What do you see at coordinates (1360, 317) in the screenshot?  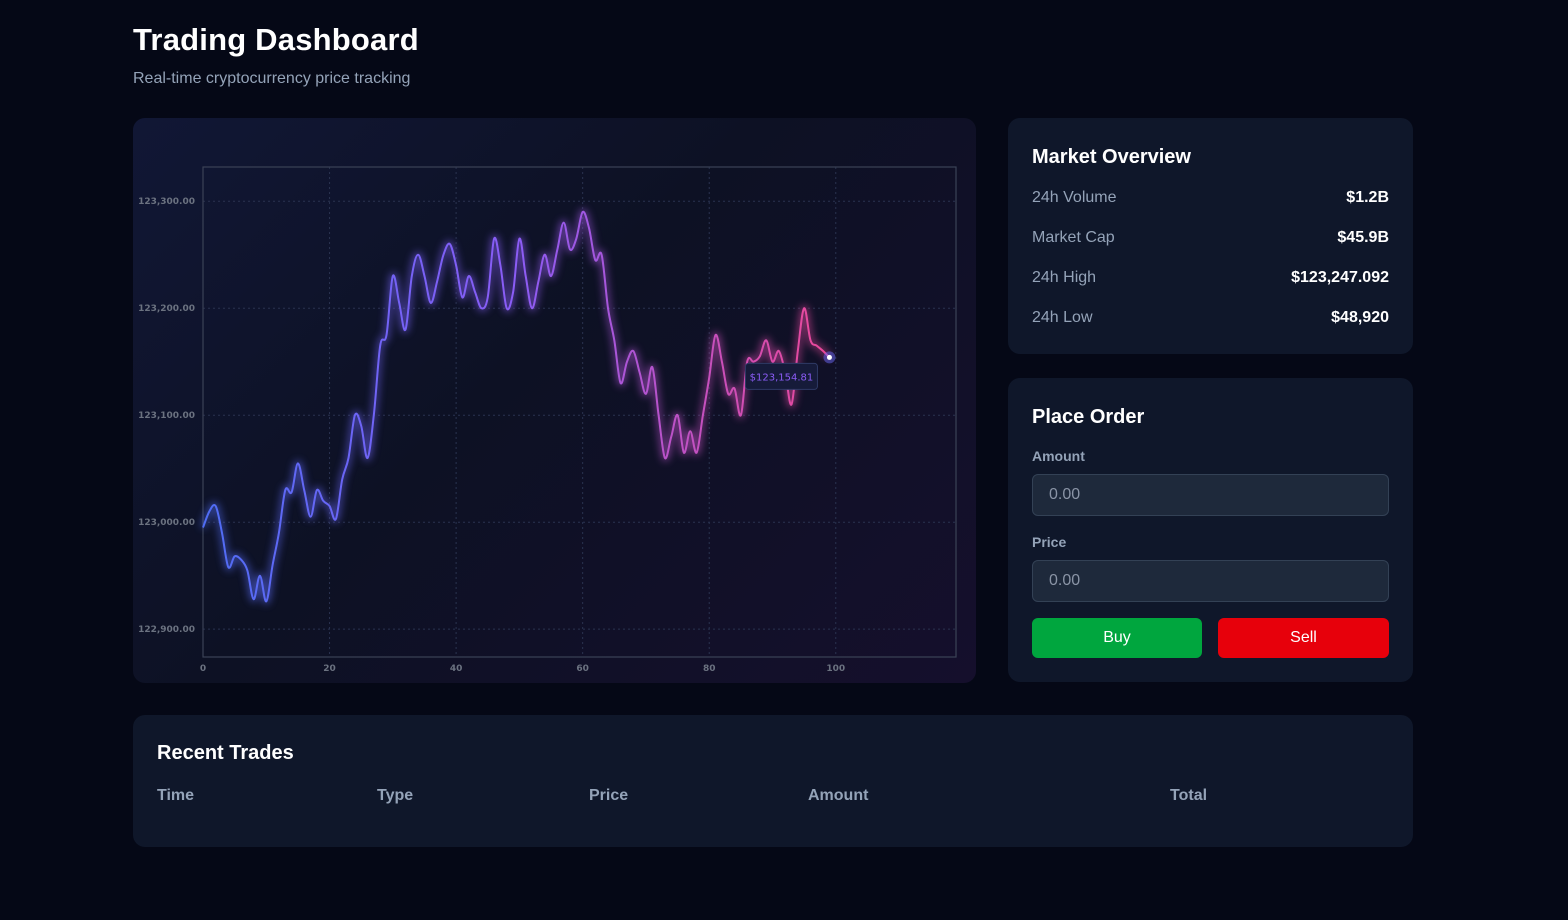 I see `stat-value: $48,920` at bounding box center [1360, 317].